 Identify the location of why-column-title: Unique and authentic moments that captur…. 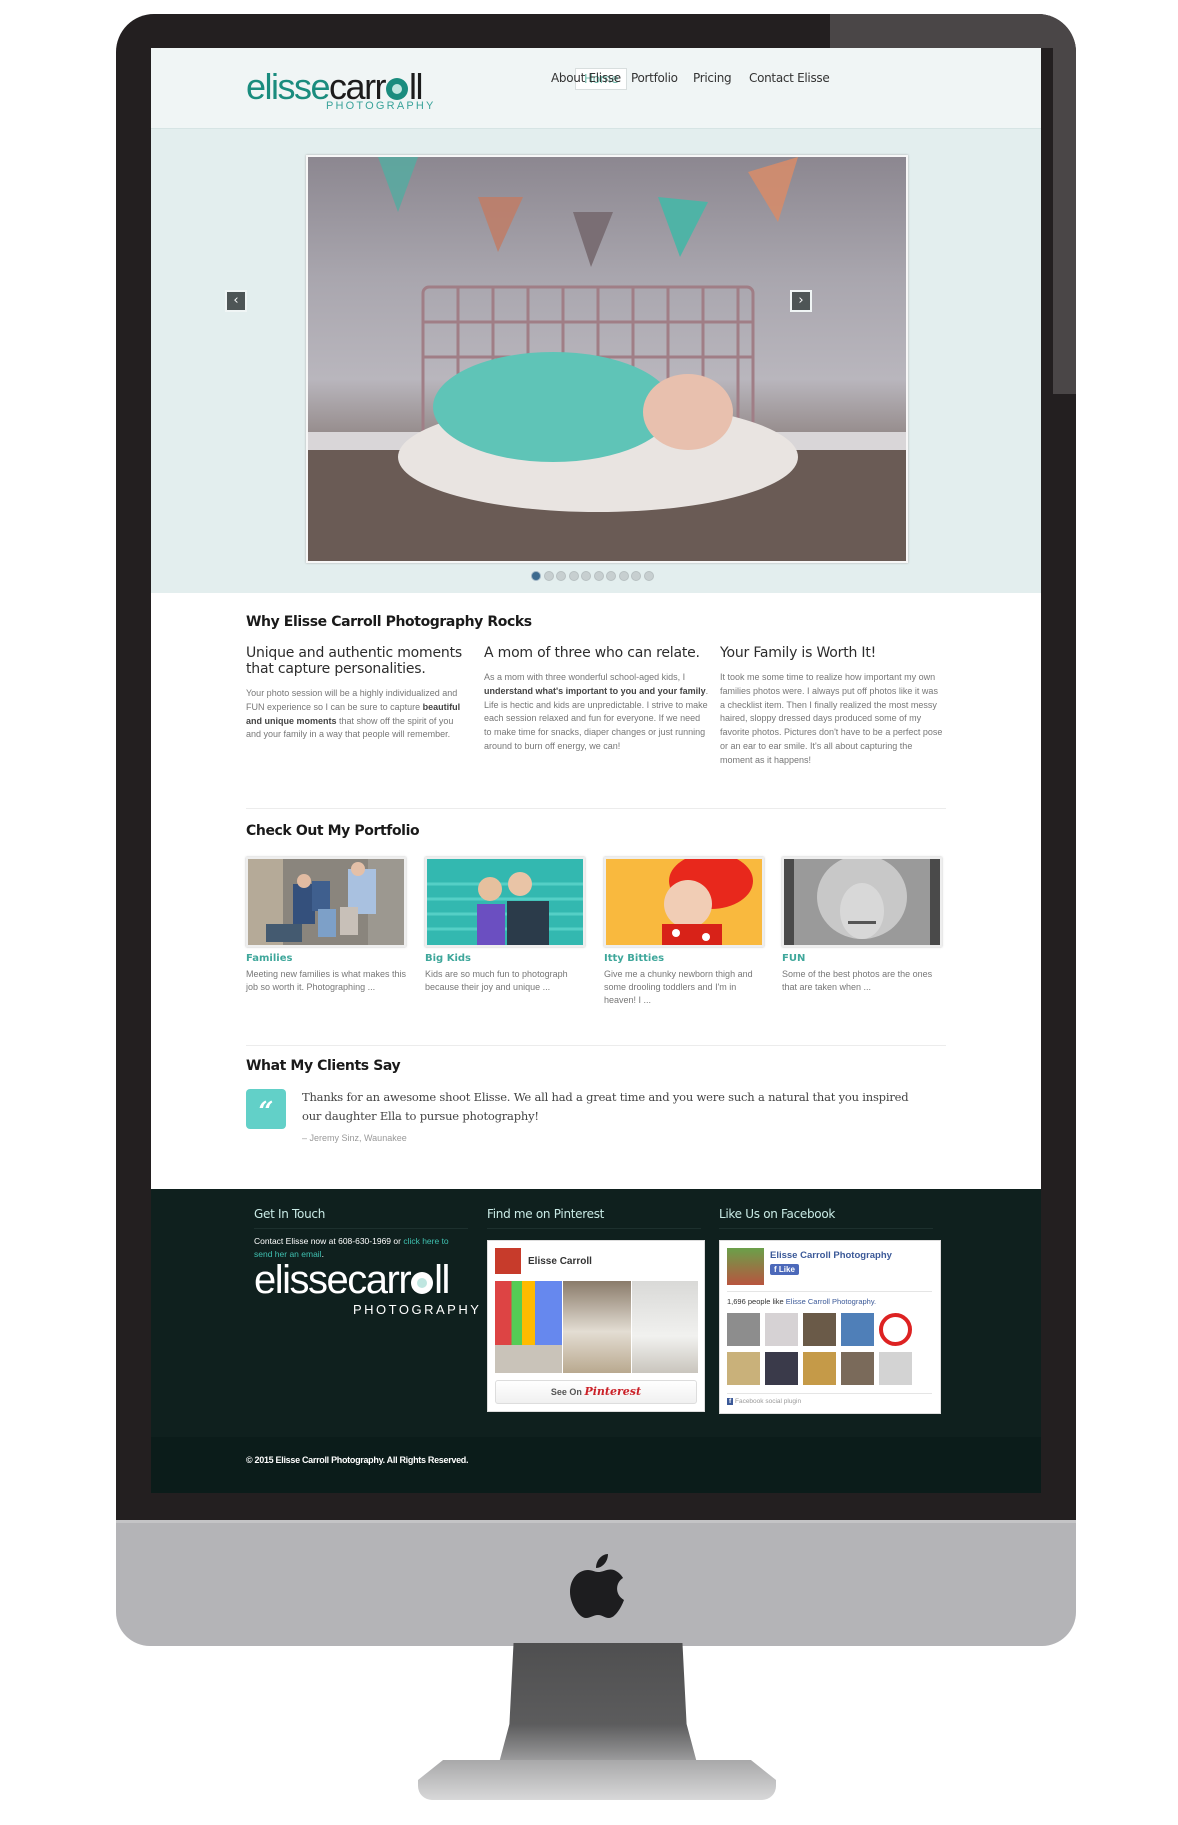
(354, 661).